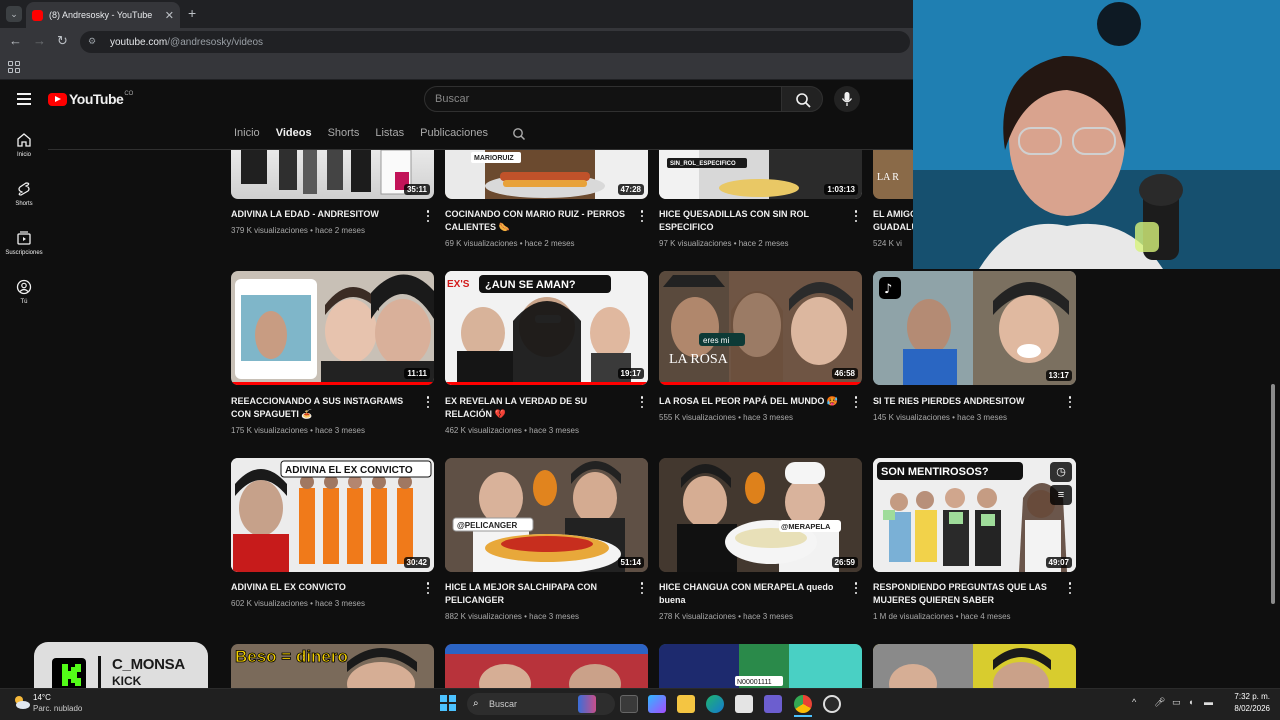  I want to click on thumbnail-art: ADIVINA EL EX CONVICTO, so click(332, 515).